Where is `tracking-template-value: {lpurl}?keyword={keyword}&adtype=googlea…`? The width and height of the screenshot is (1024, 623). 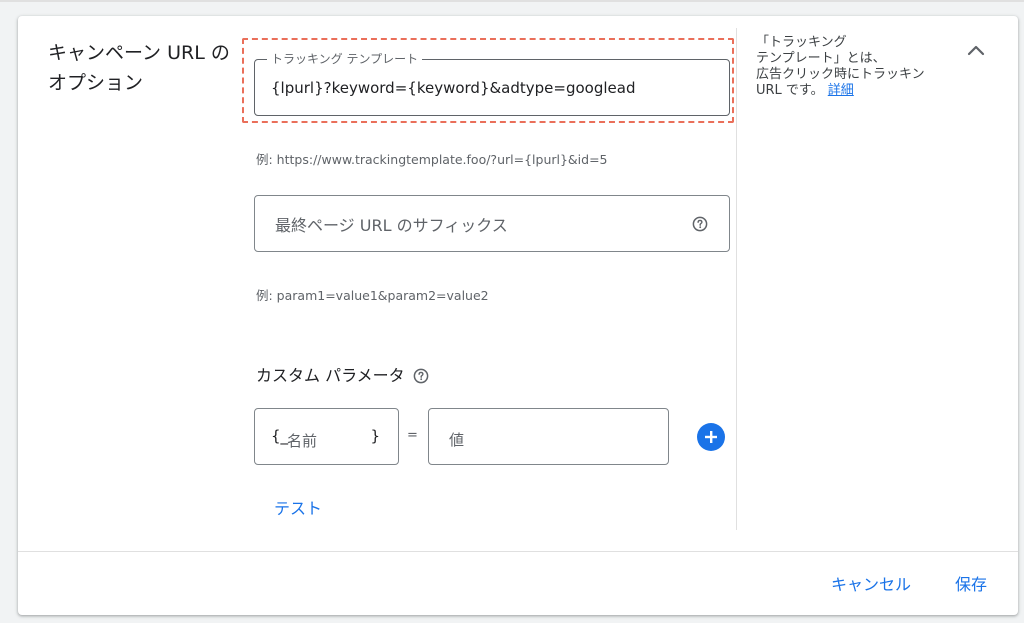
tracking-template-value: {lpurl}?keyword={keyword}&adtype=googlea… is located at coordinates (453, 88).